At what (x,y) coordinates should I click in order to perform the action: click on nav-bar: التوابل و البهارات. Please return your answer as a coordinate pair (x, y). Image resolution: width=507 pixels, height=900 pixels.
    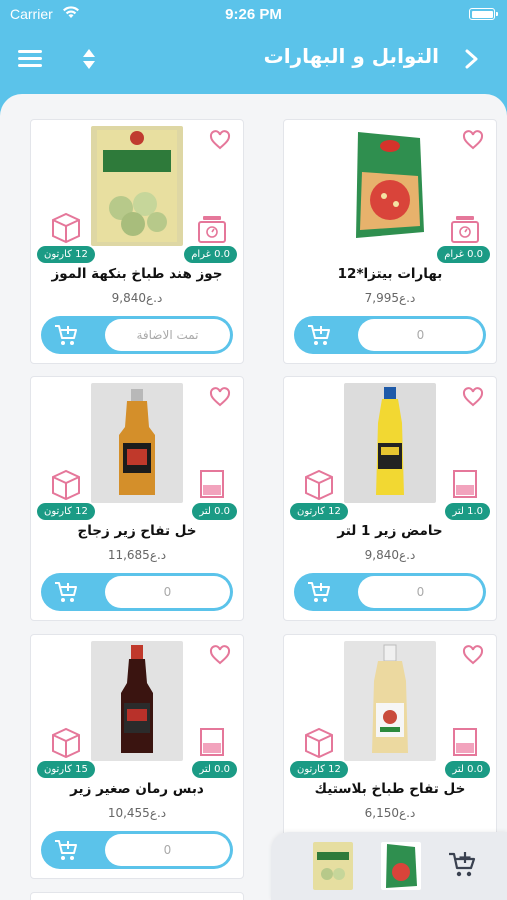
    Looking at the image, I should click on (253, 60).